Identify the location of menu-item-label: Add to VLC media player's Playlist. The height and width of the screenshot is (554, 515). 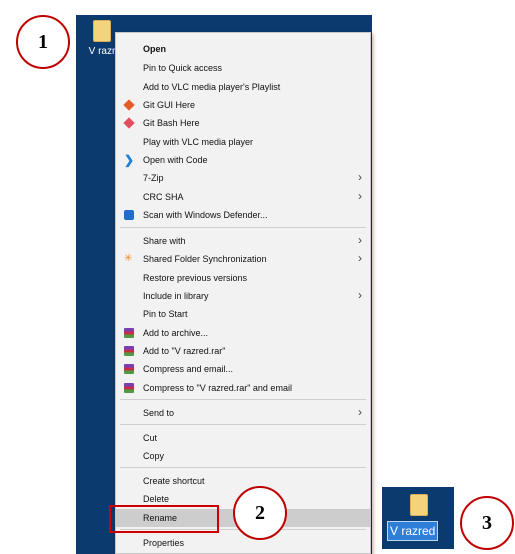
(212, 87).